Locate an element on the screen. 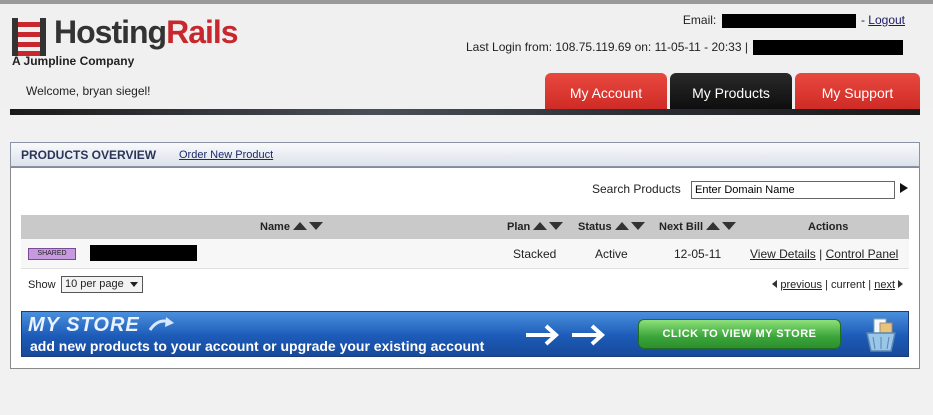 This screenshot has height=415, width=933. nav-bar is located at coordinates (465, 112).